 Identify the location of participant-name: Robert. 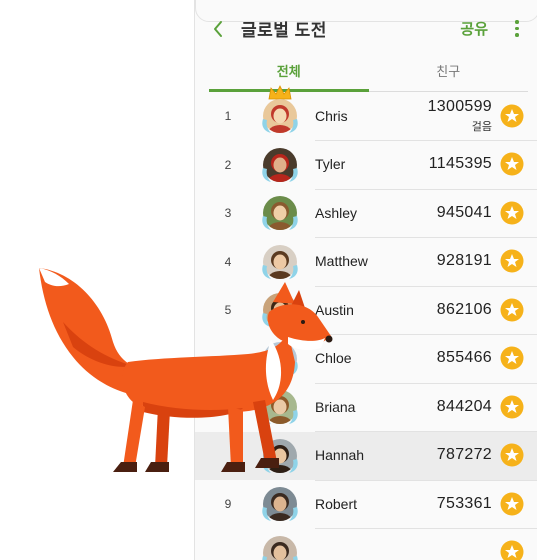
(336, 503).